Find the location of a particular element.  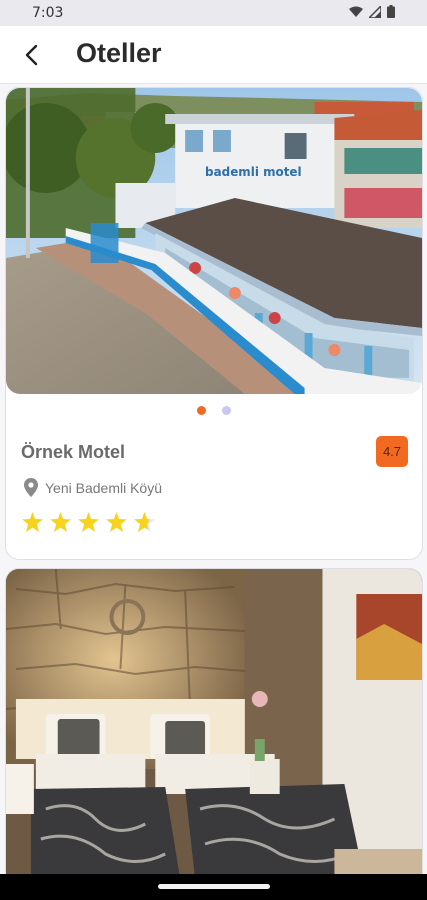

motel-sign: bademli motel is located at coordinates (253, 172).